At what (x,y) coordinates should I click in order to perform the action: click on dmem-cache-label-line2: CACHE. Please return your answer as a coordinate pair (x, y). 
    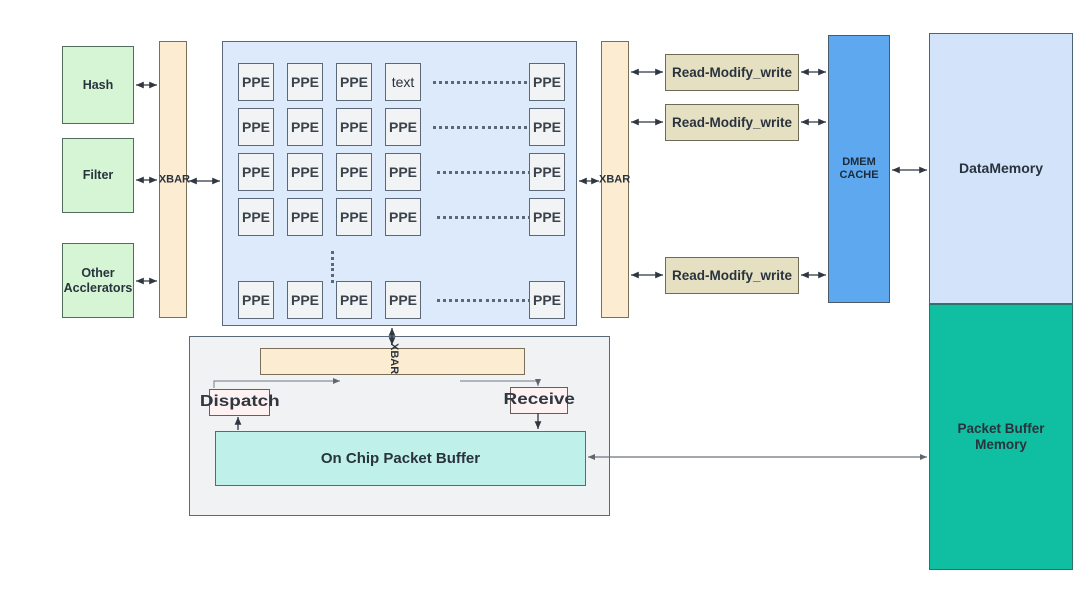
    Looking at the image, I should click on (859, 175).